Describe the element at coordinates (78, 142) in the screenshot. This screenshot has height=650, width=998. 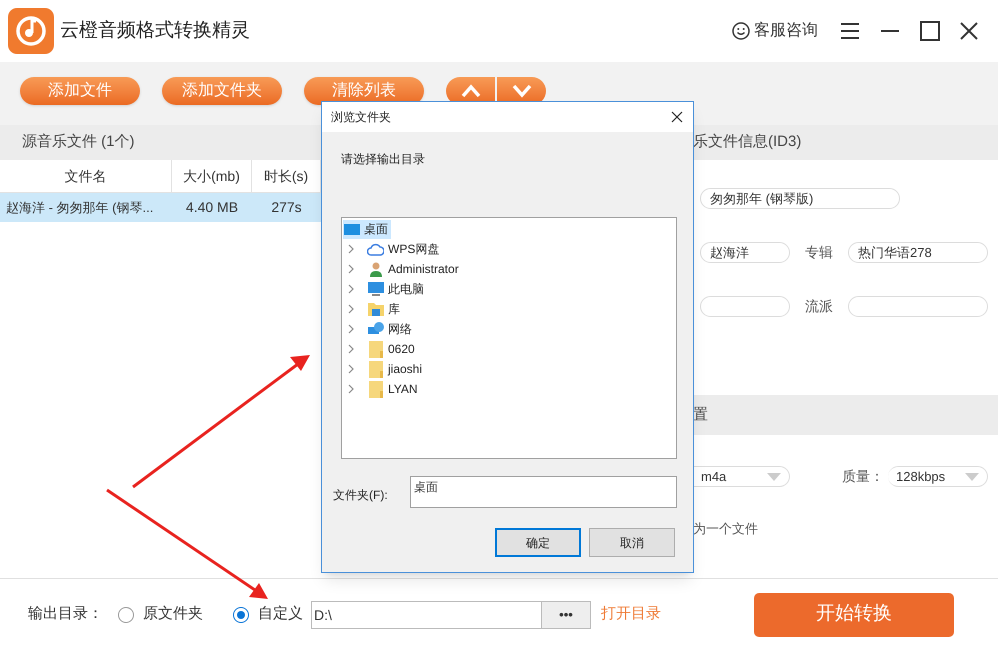
I see `panel-title: 源音乐文件 (1个)` at that location.